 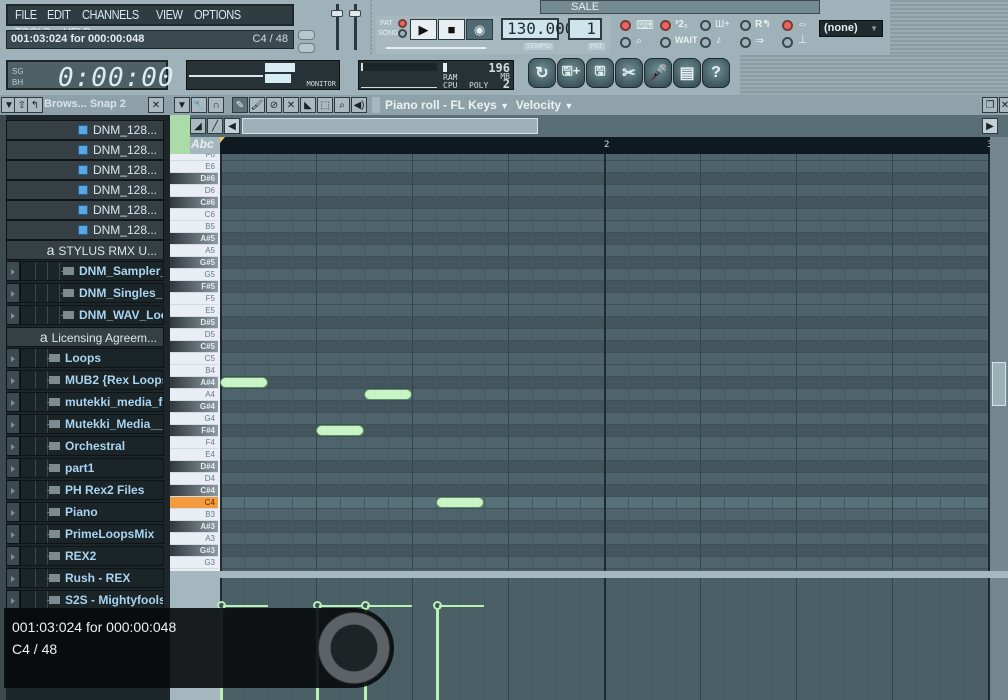 What do you see at coordinates (423, 29) in the screenshot?
I see `play-button: ▶` at bounding box center [423, 29].